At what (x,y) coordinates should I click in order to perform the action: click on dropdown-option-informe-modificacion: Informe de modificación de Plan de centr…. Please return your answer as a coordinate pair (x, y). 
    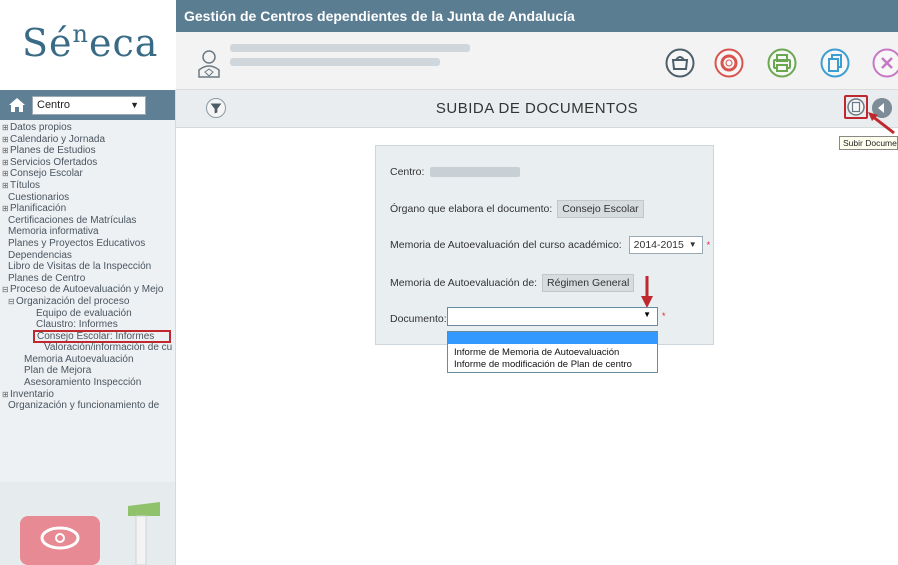
    Looking at the image, I should click on (552, 365).